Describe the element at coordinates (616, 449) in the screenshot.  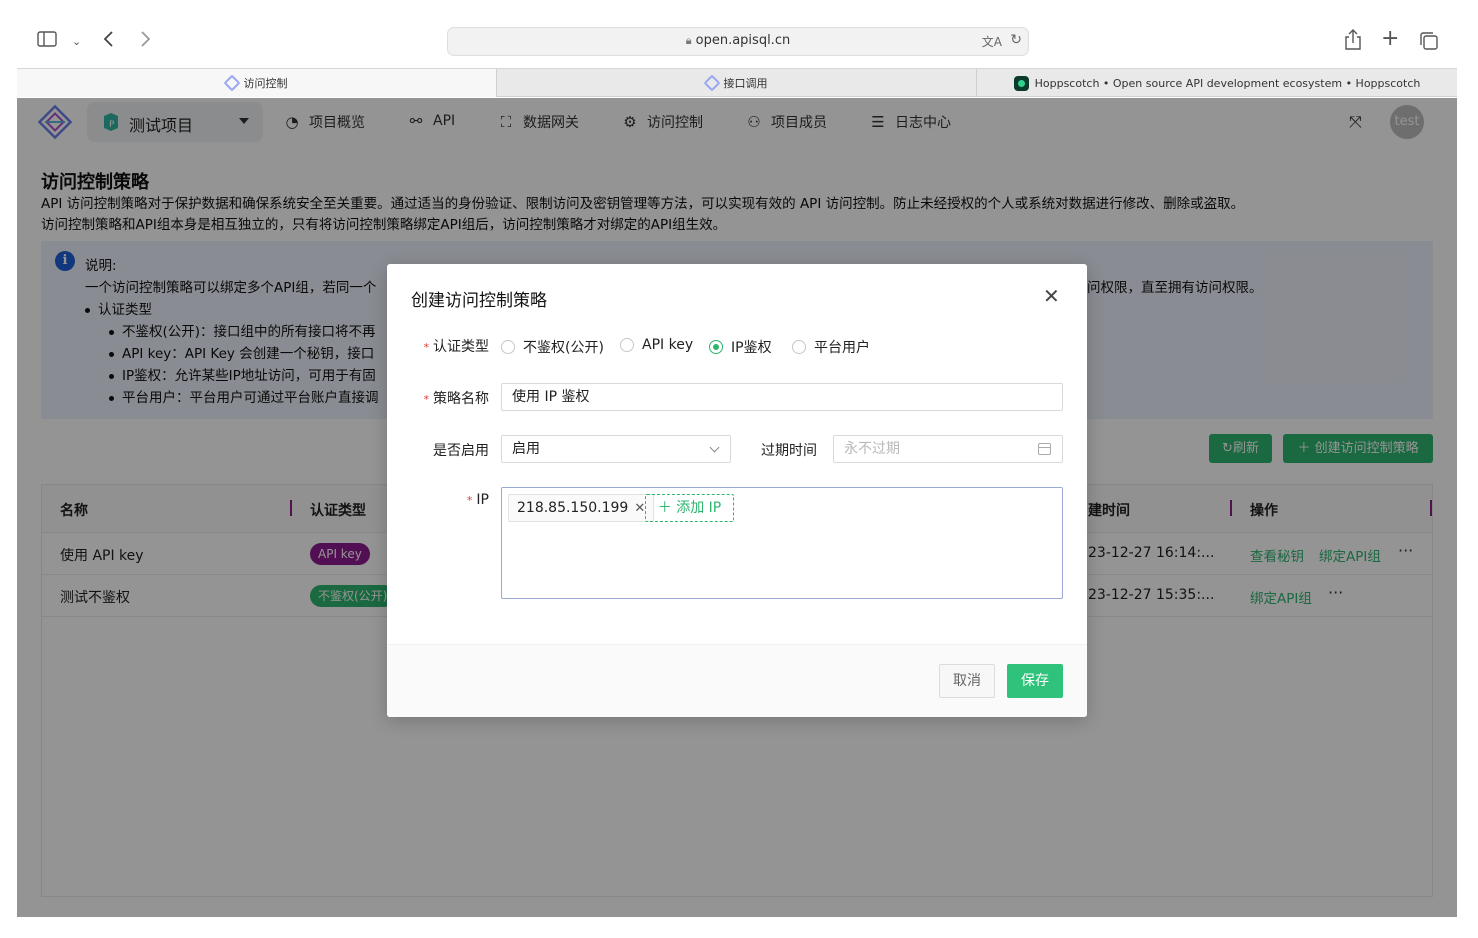
I see `enable-select: 启用` at that location.